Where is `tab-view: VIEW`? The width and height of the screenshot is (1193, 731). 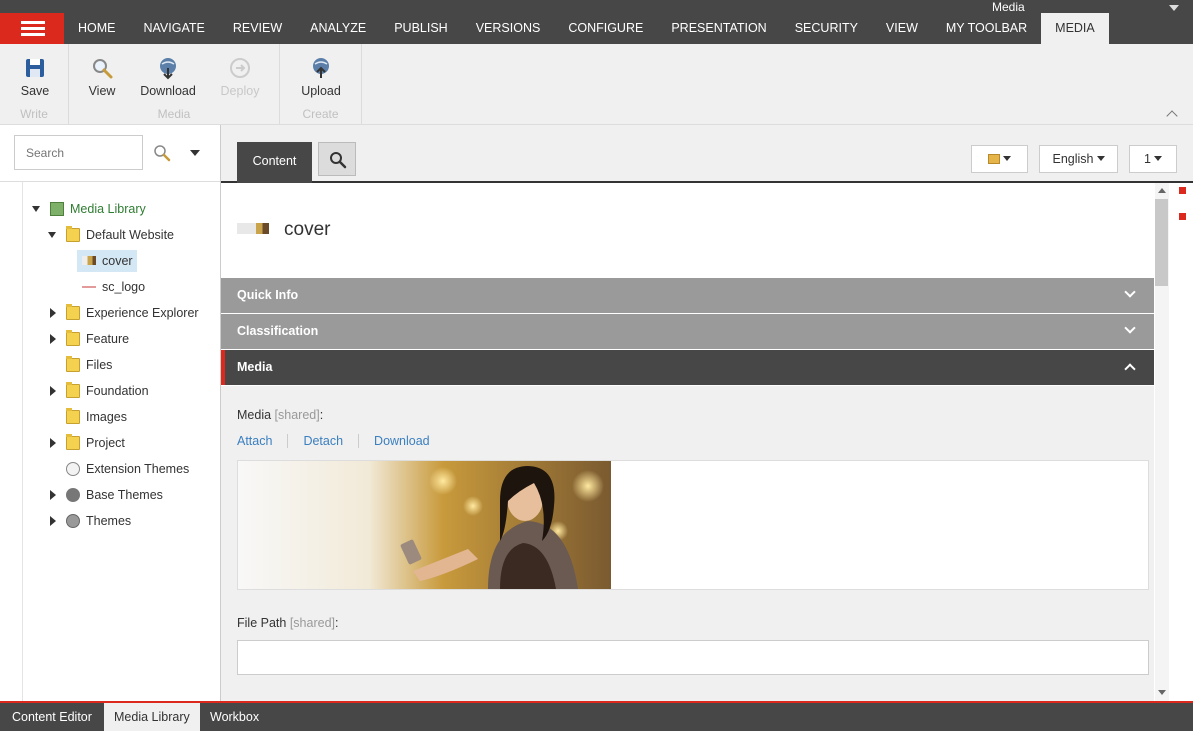 tab-view: VIEW is located at coordinates (902, 28).